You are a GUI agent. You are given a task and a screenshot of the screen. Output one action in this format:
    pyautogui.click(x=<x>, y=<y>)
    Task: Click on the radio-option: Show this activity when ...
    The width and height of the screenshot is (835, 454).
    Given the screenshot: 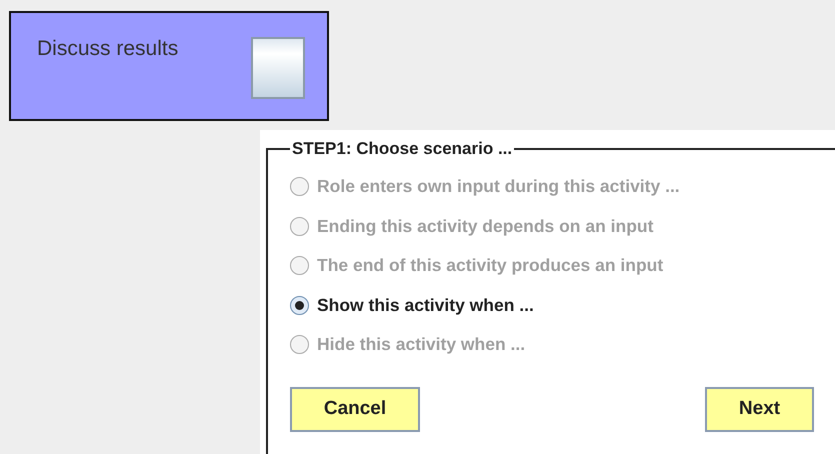 What is the action you would take?
    pyautogui.click(x=562, y=305)
    